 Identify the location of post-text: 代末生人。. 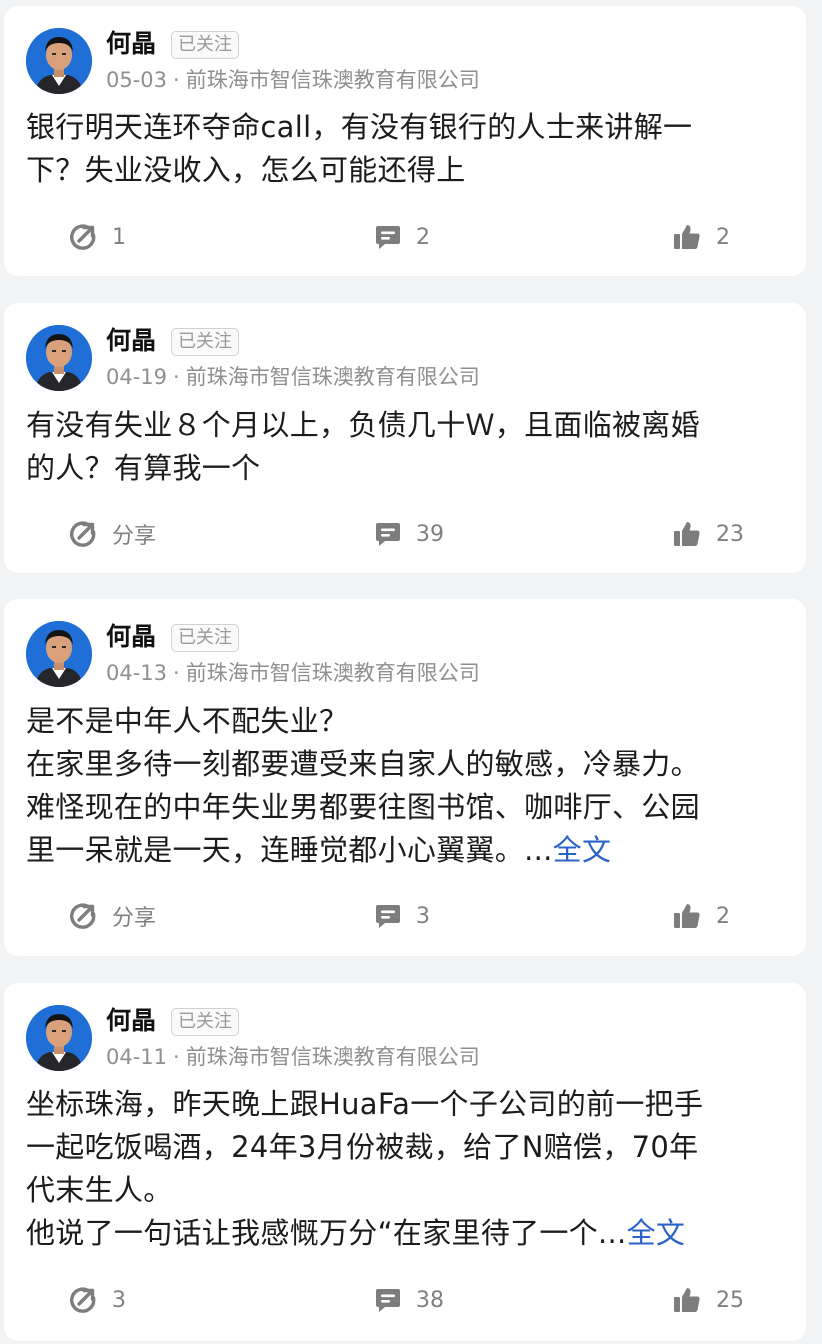
(99, 1190).